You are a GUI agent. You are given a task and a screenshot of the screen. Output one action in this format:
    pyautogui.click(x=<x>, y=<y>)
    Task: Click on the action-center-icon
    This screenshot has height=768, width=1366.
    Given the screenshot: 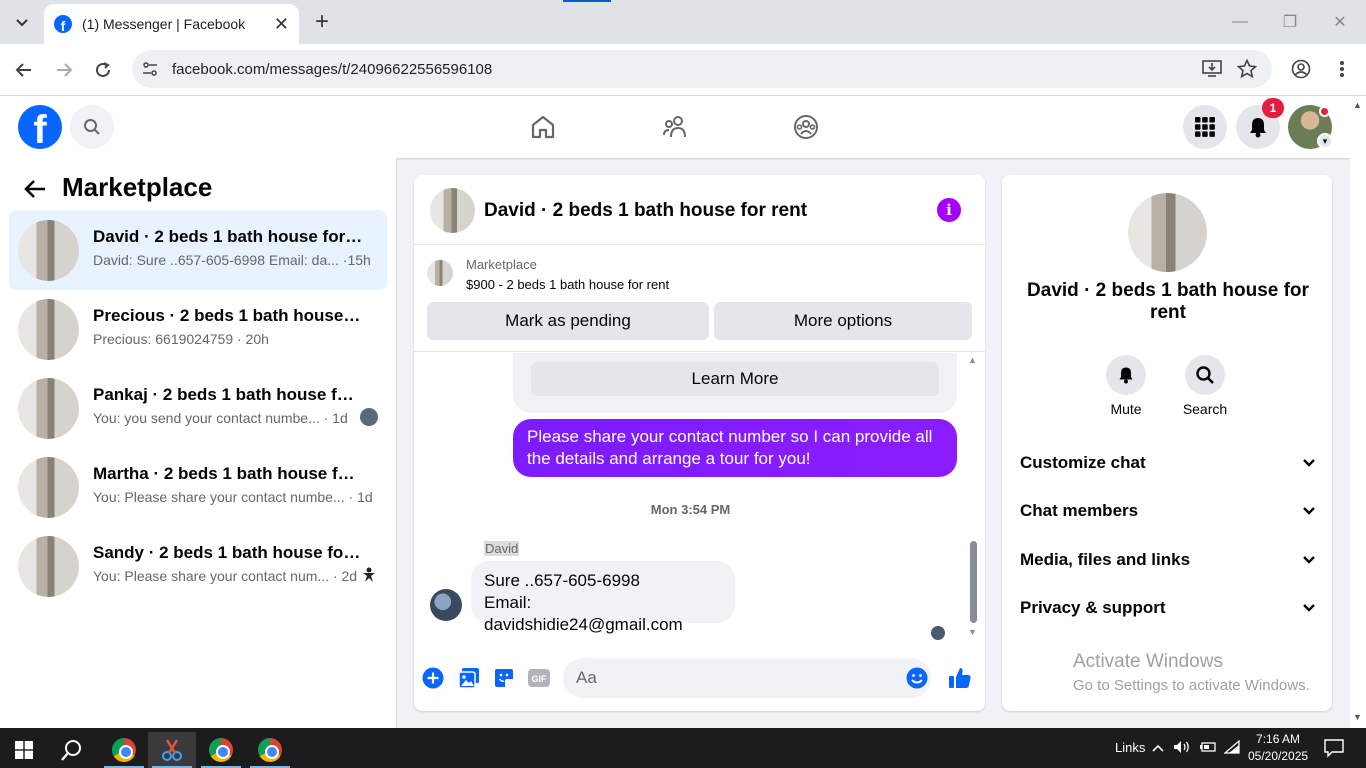 What is the action you would take?
    pyautogui.click(x=1334, y=749)
    